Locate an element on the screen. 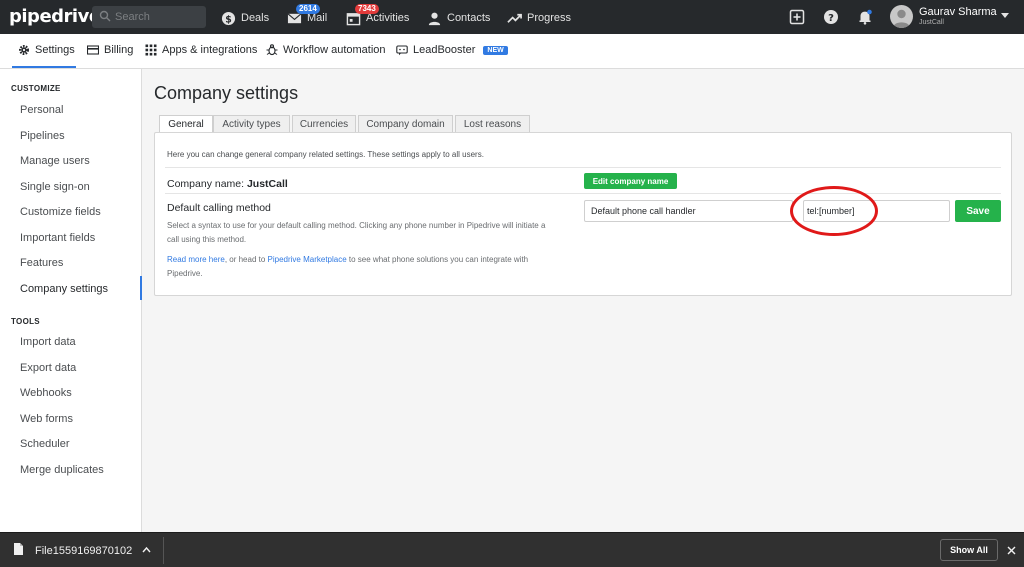  close-icon is located at coordinates (1011, 550).